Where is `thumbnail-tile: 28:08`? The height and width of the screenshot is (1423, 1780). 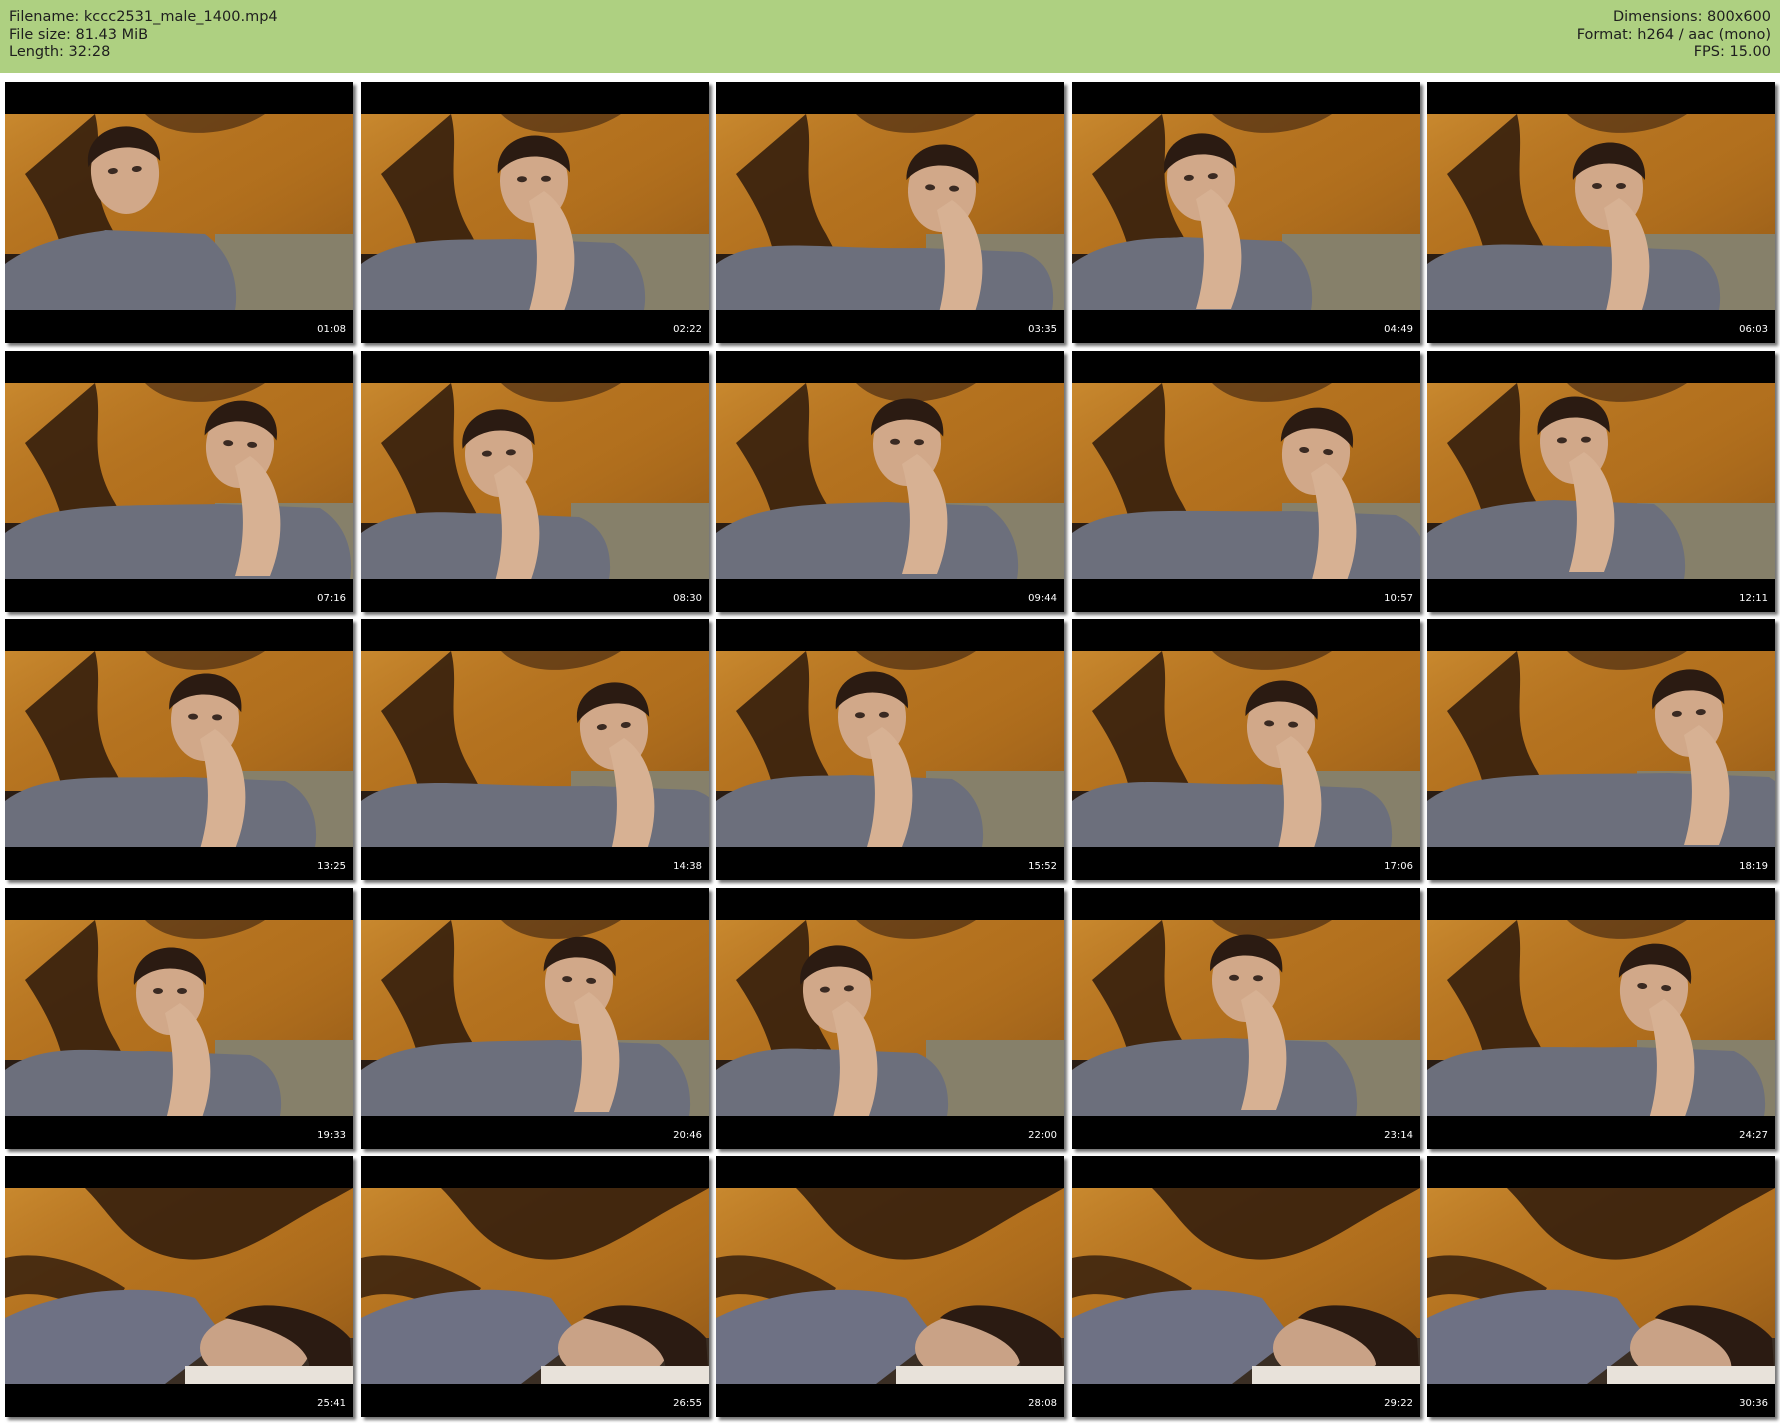
thumbnail-tile: 28:08 is located at coordinates (890, 1286).